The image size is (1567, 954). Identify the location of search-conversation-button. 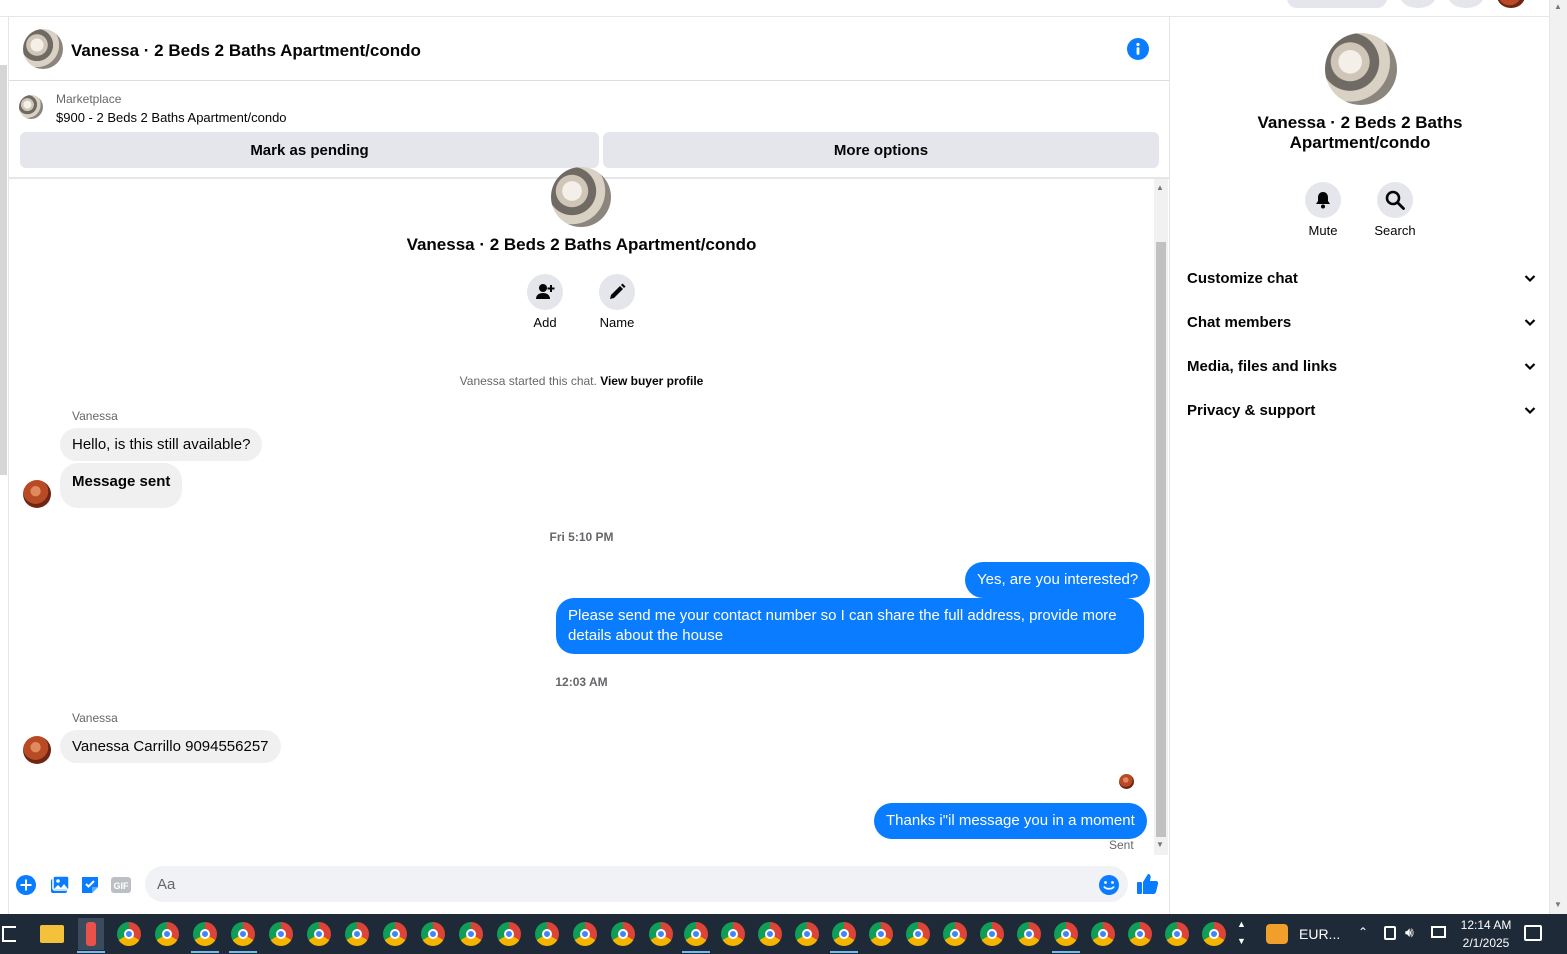
(1395, 200).